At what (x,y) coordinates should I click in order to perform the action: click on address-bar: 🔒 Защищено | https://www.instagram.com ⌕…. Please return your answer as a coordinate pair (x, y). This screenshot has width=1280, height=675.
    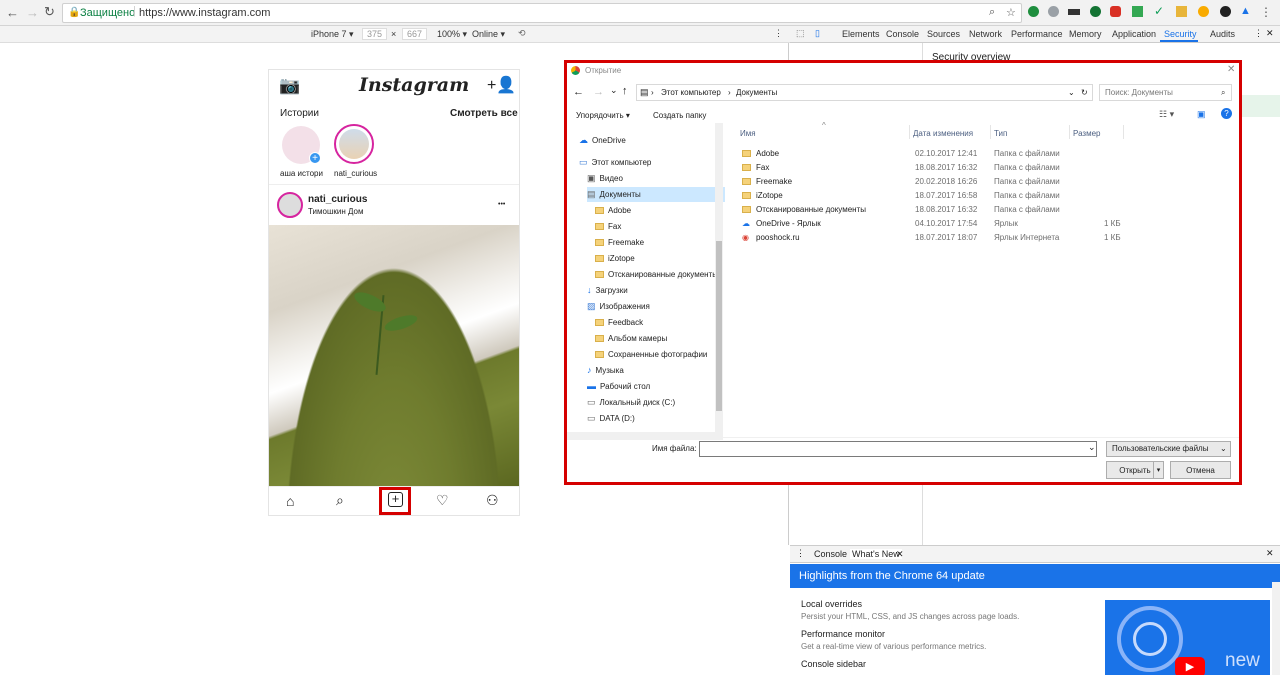
    Looking at the image, I should click on (542, 13).